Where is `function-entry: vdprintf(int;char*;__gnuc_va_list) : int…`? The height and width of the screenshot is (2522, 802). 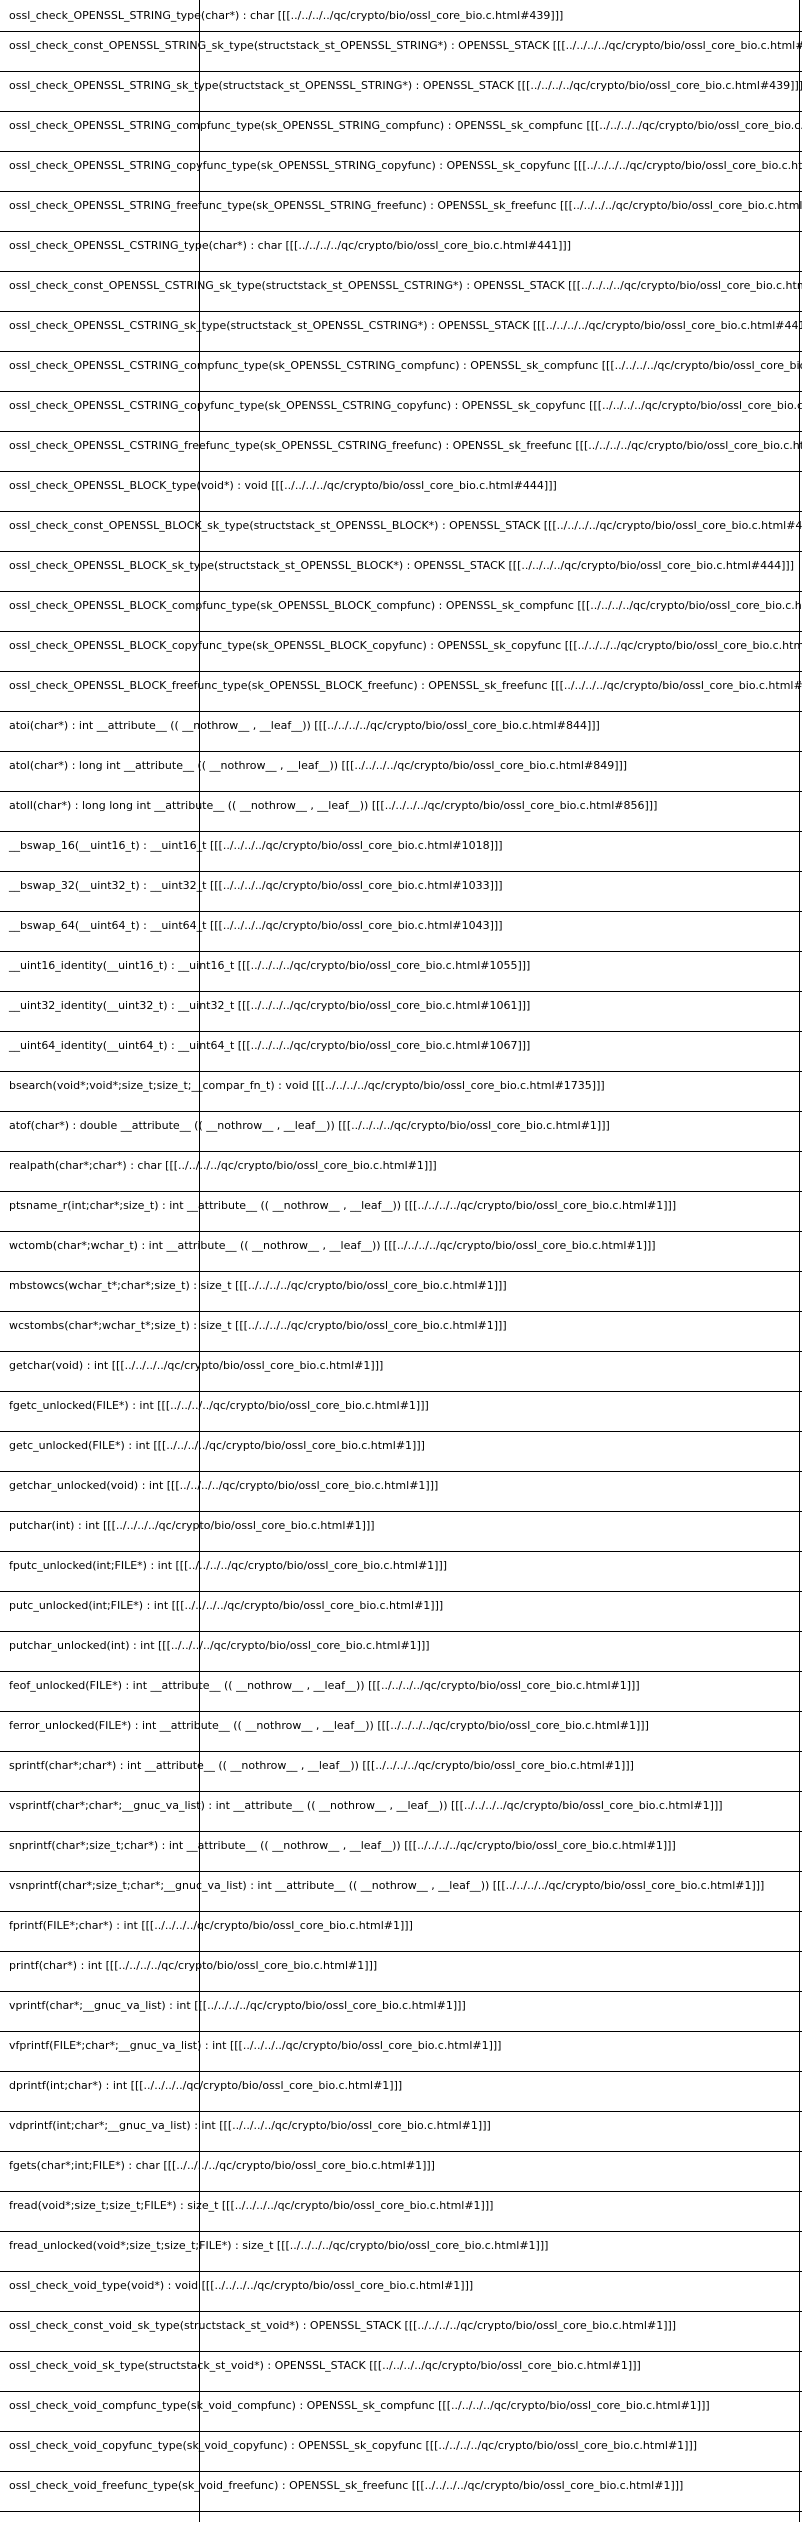 function-entry: vdprintf(int;char*;__gnuc_va_list) : int… is located at coordinates (401, 2132).